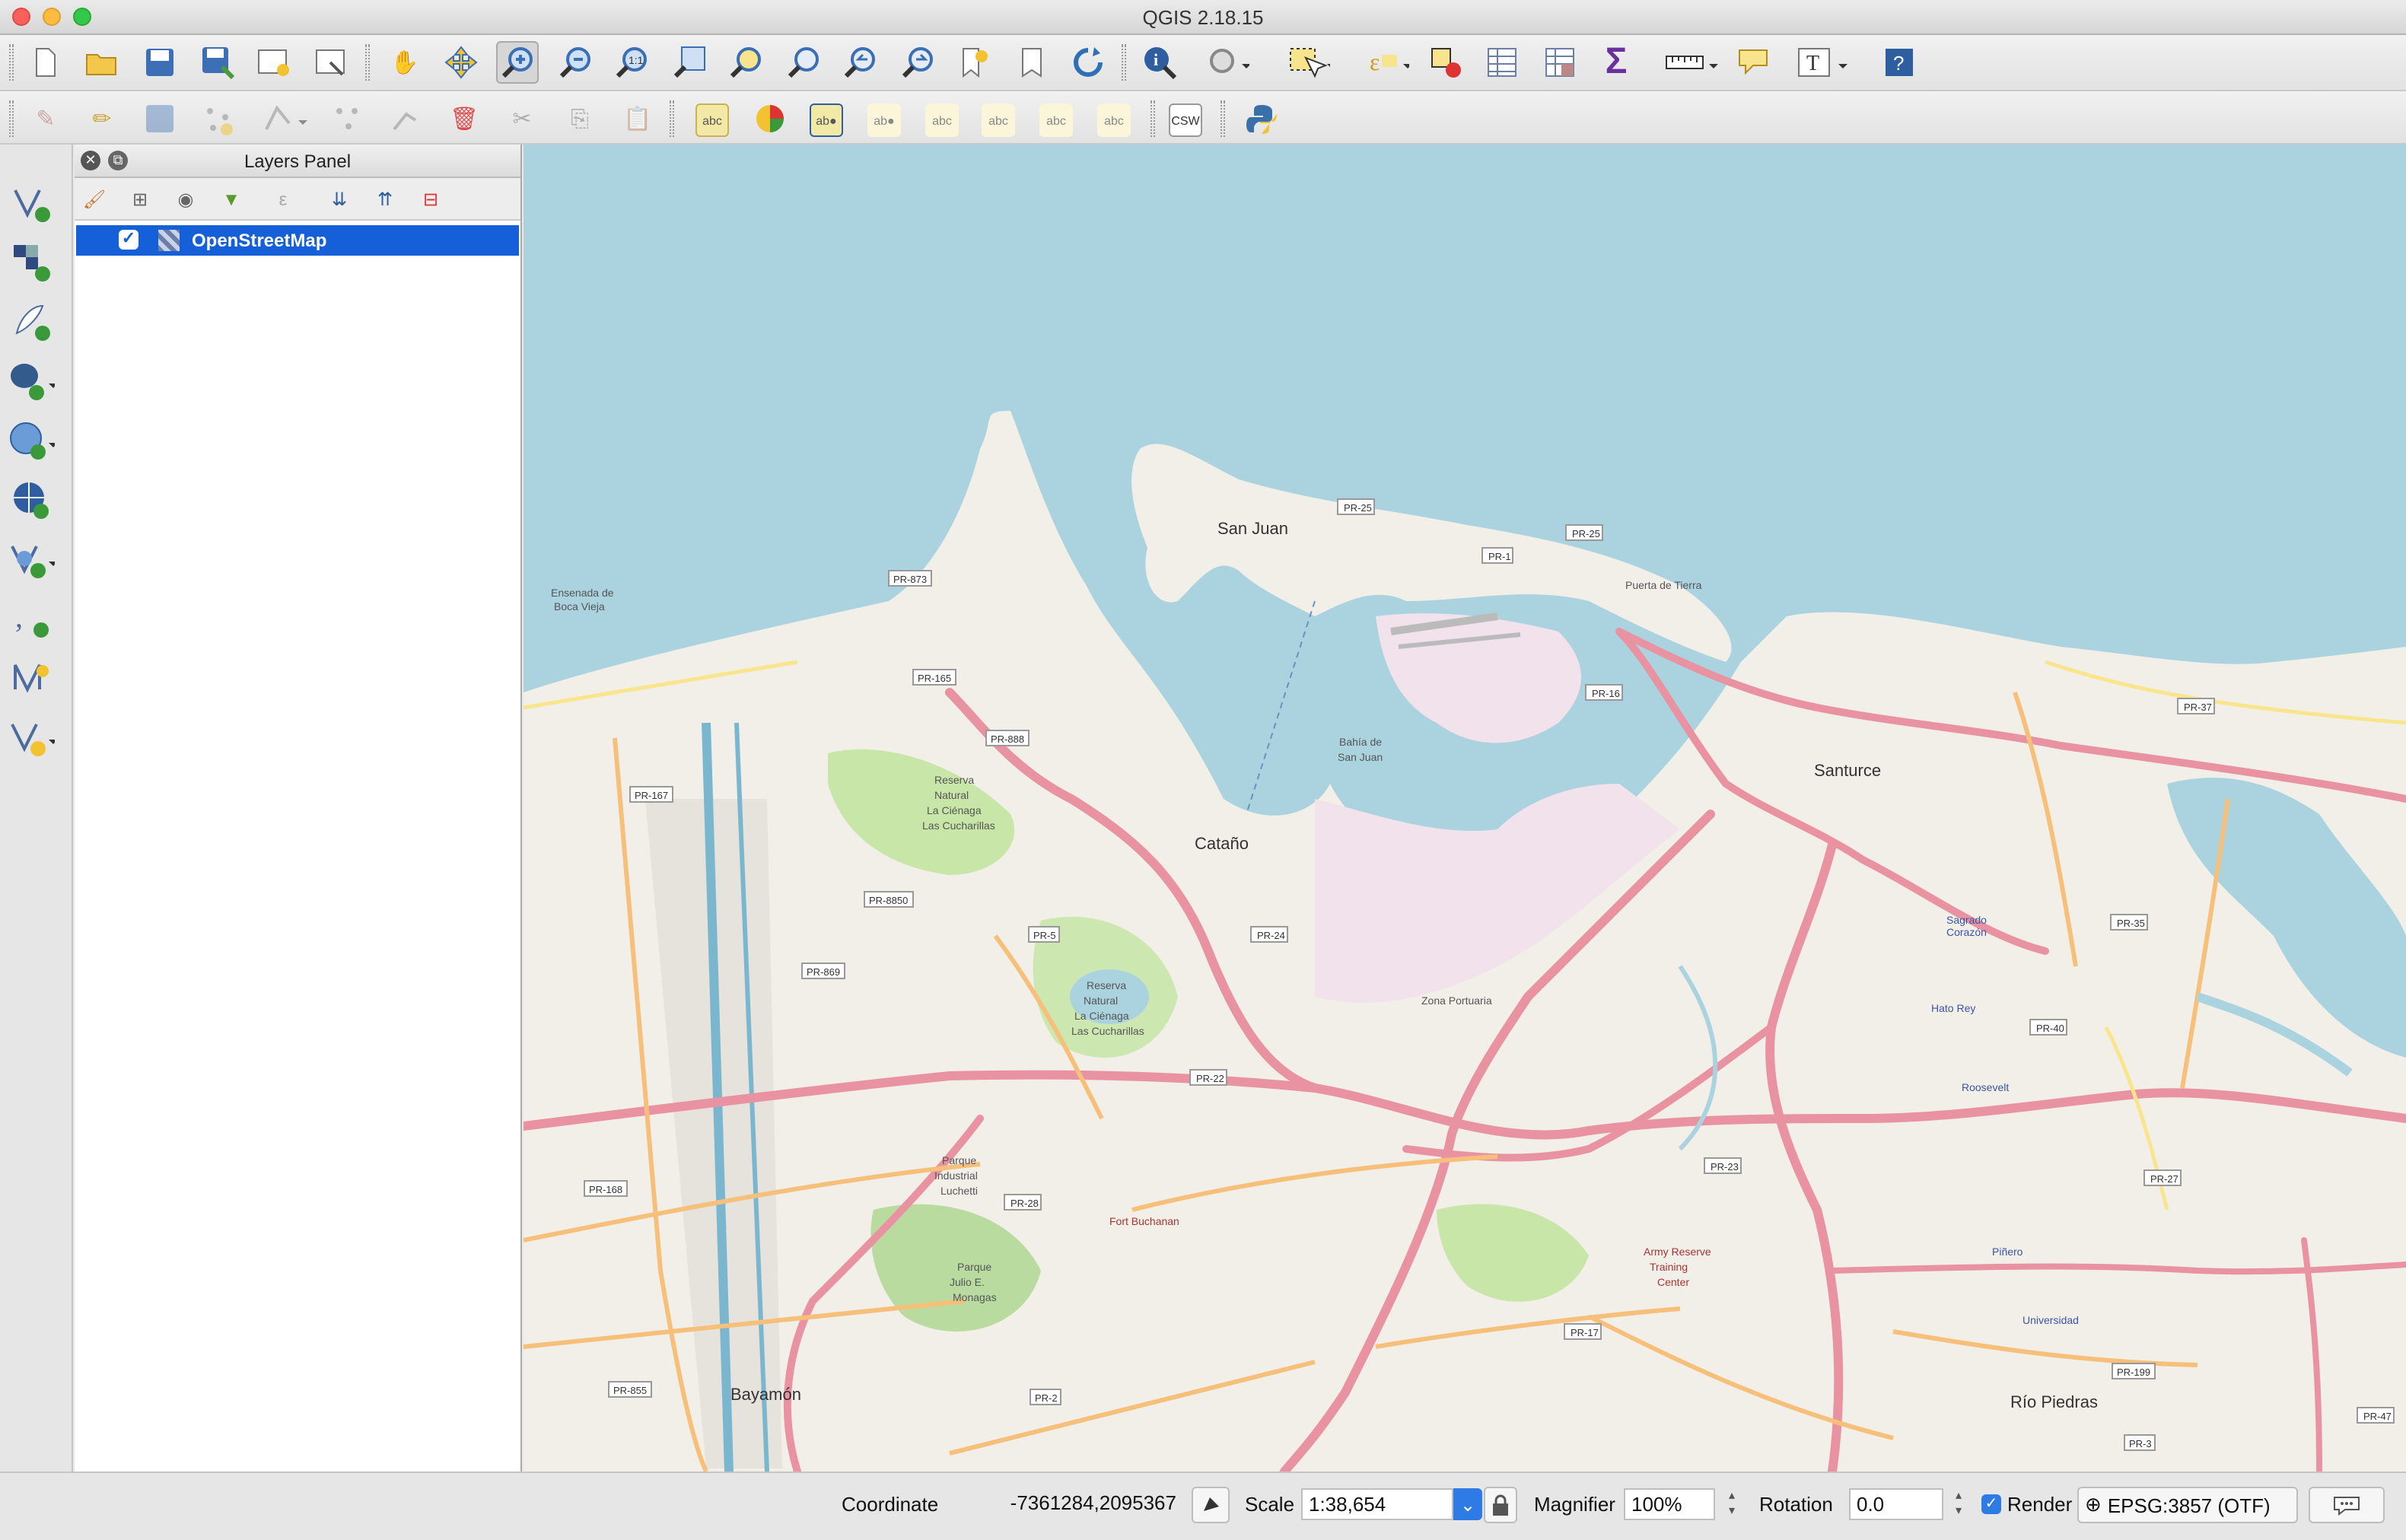 This screenshot has width=2406, height=1540. Describe the element at coordinates (32, 560) in the screenshot. I see `add-wfs-layer-icon` at that location.